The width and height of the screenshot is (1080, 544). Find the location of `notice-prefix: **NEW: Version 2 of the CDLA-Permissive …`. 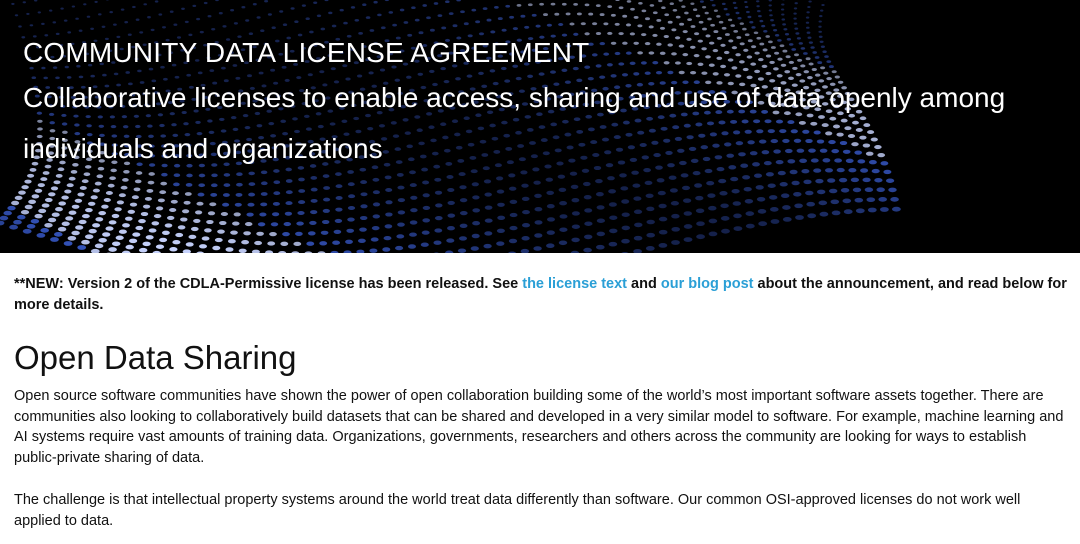

notice-prefix: **NEW: Version 2 of the CDLA-Permissive … is located at coordinates (268, 284).